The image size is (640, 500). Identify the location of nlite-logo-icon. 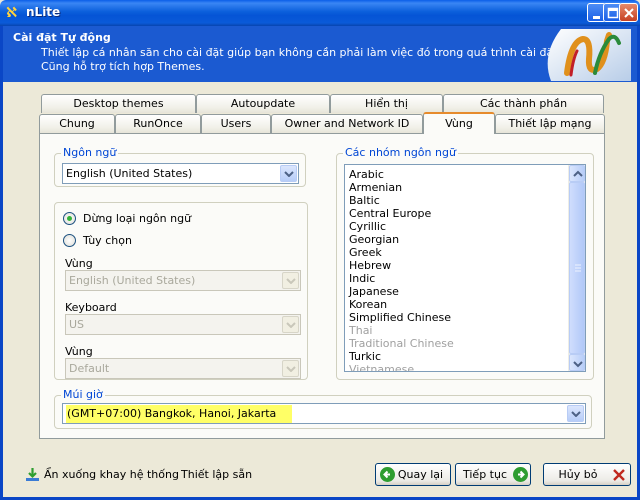
(589, 55).